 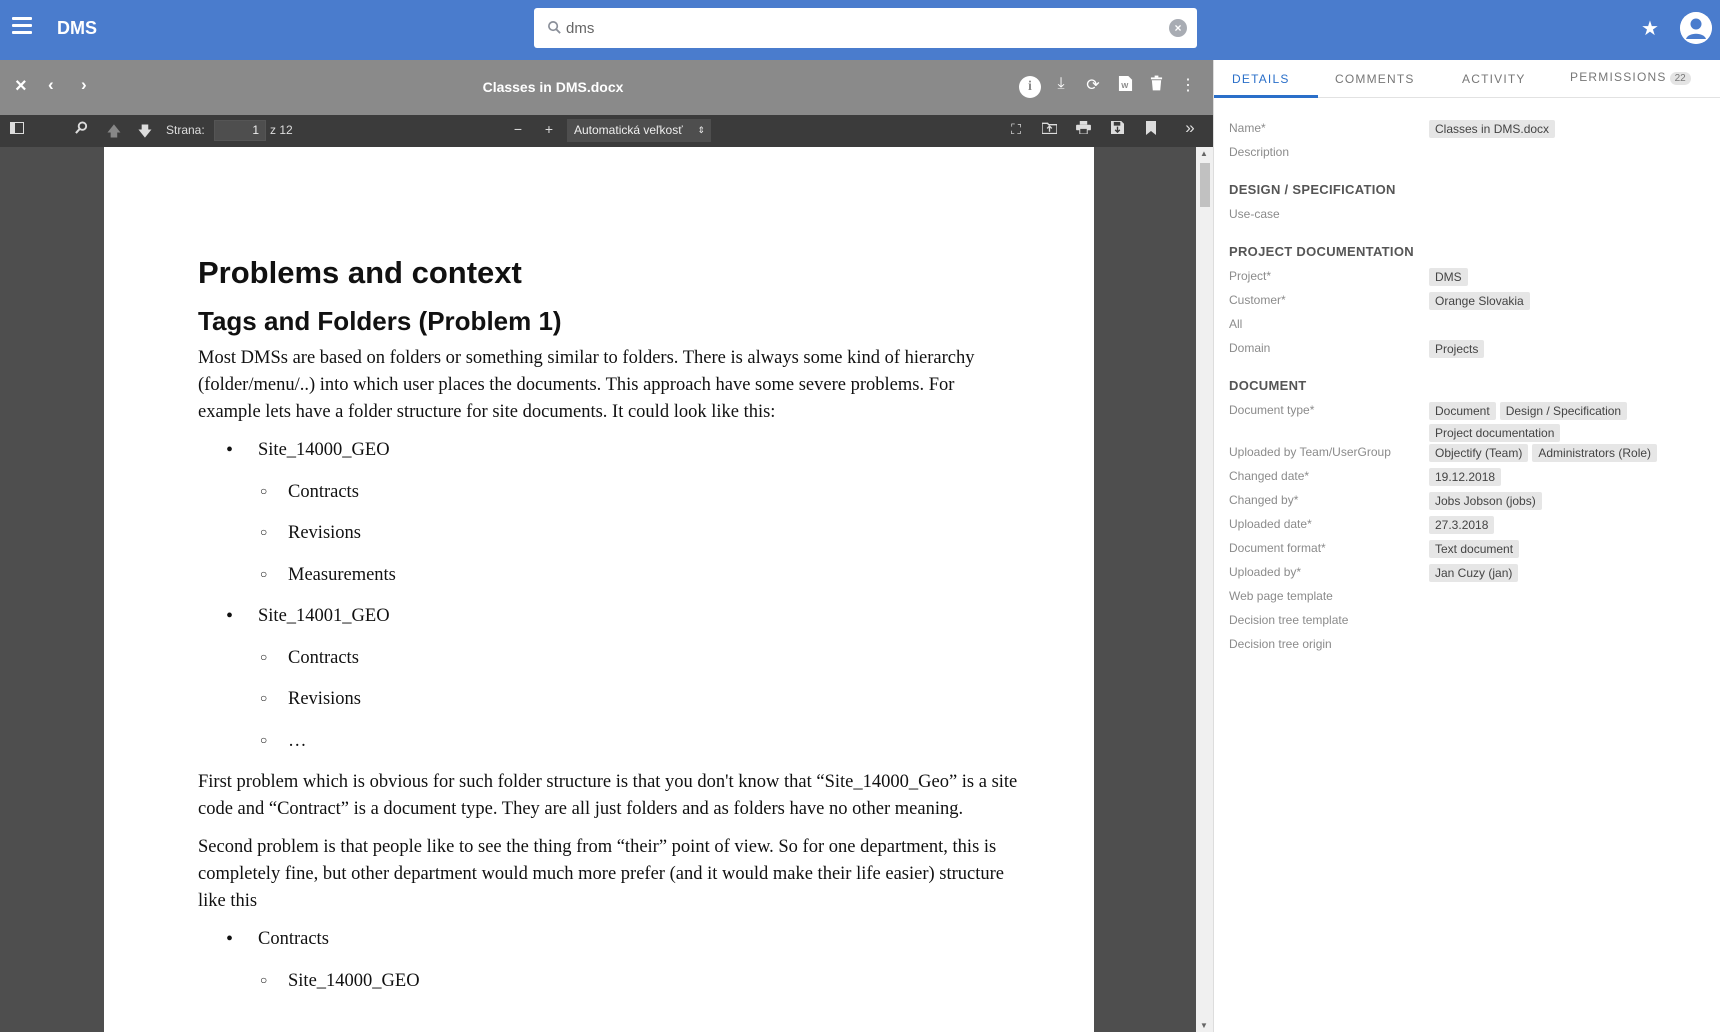 What do you see at coordinates (1188, 87) in the screenshot?
I see `more-icon: ⋮` at bounding box center [1188, 87].